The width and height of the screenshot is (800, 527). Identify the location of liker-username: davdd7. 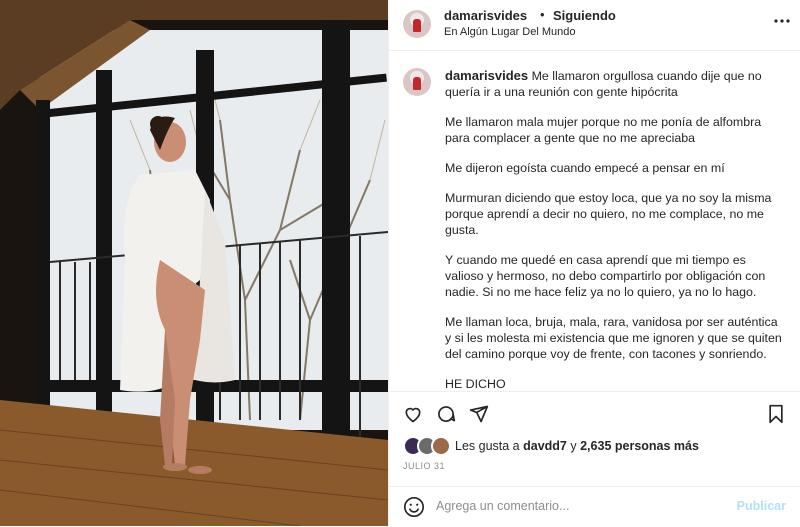
(545, 446).